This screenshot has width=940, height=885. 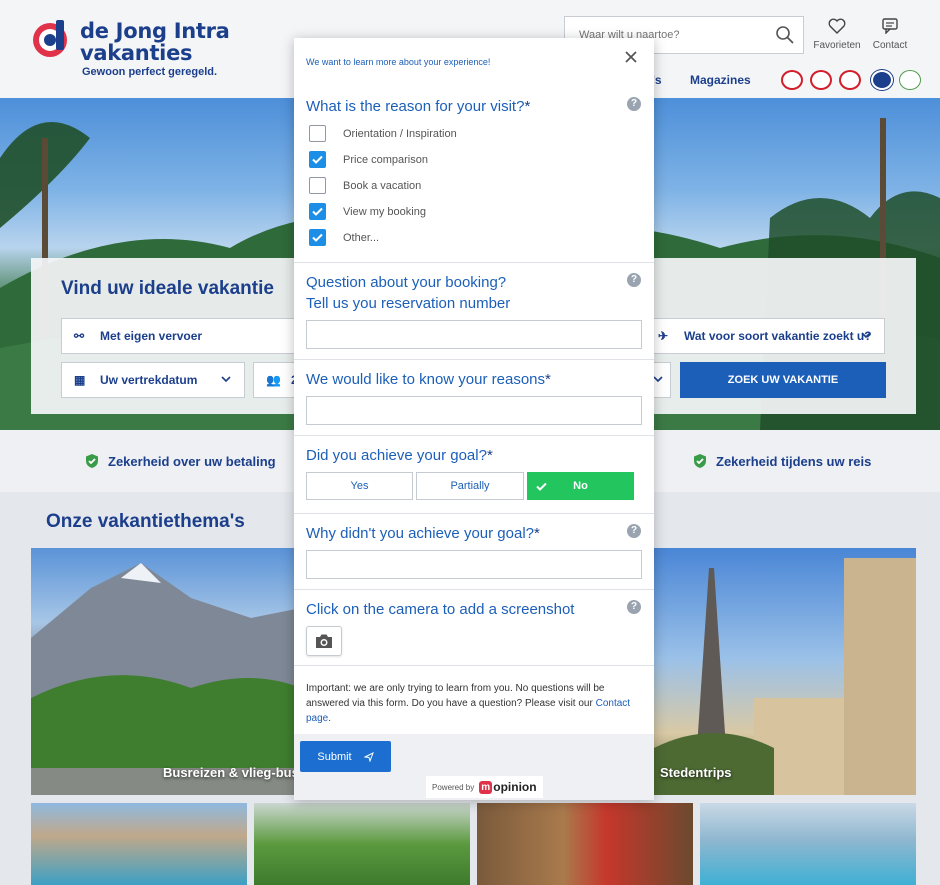 I want to click on submit-button: Submit, so click(x=345, y=756).